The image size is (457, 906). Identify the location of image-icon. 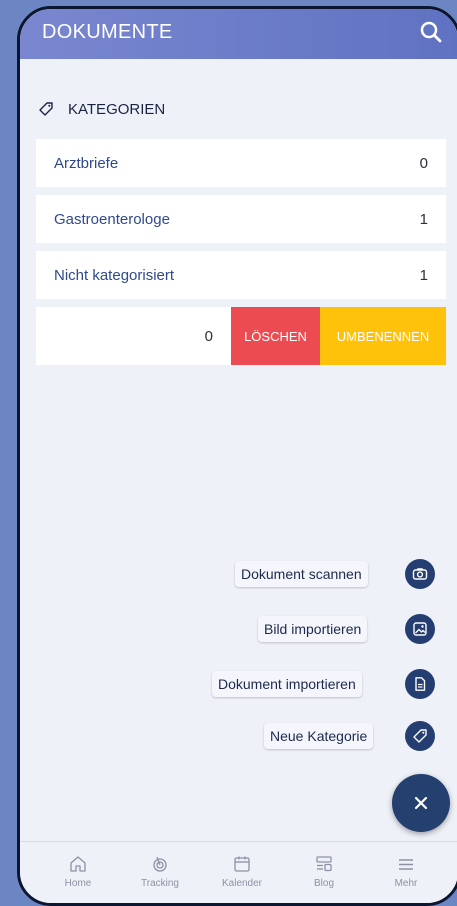
(420, 629).